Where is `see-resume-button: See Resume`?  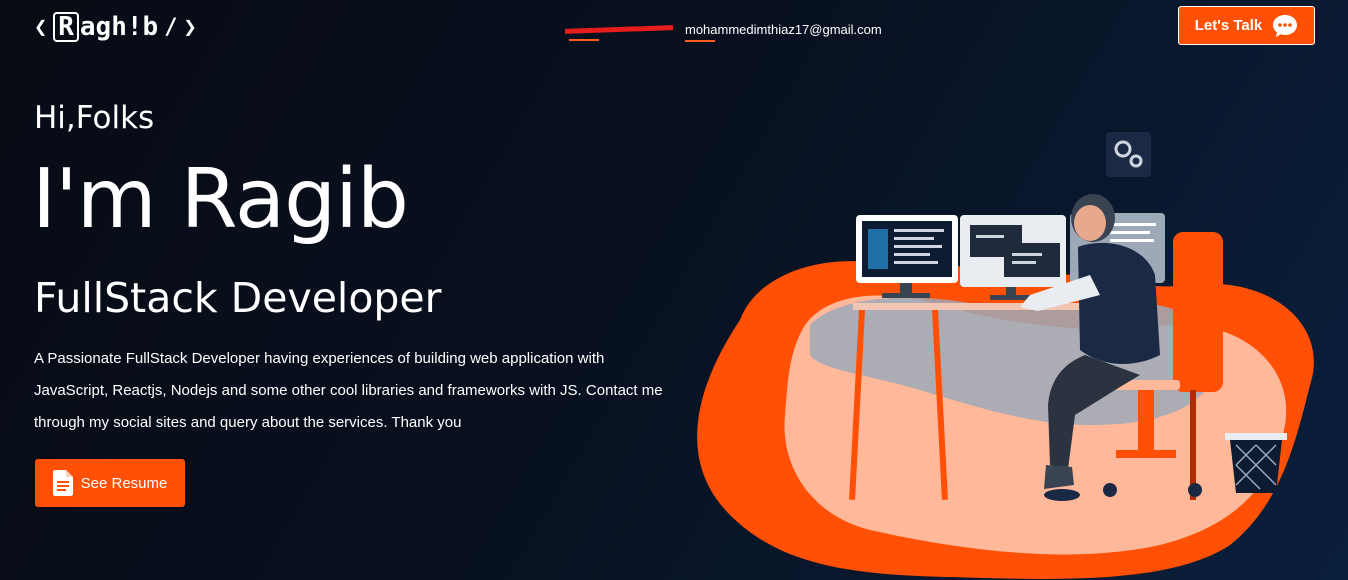 see-resume-button: See Resume is located at coordinates (110, 483).